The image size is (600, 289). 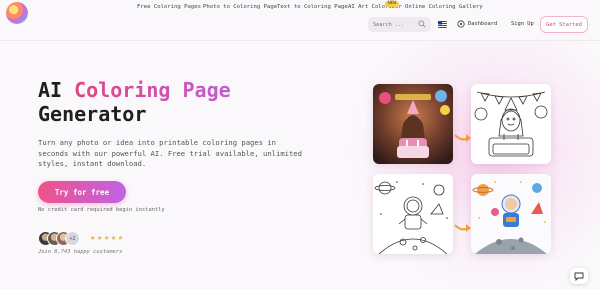 I want to click on dashboard-label: Dashboard, so click(x=483, y=24).